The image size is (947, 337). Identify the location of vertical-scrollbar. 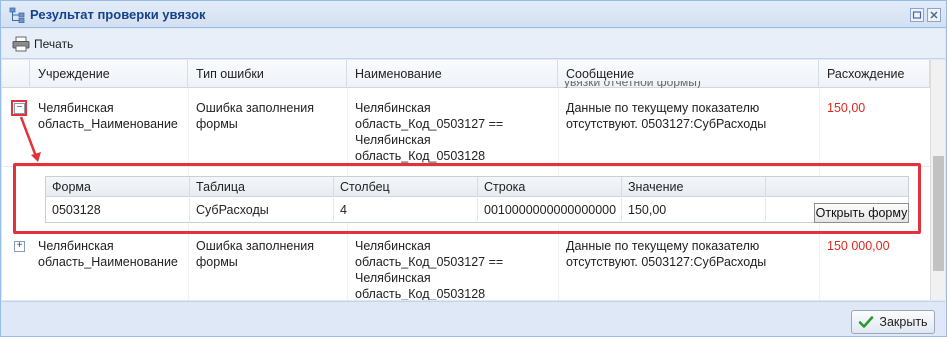
(937, 180).